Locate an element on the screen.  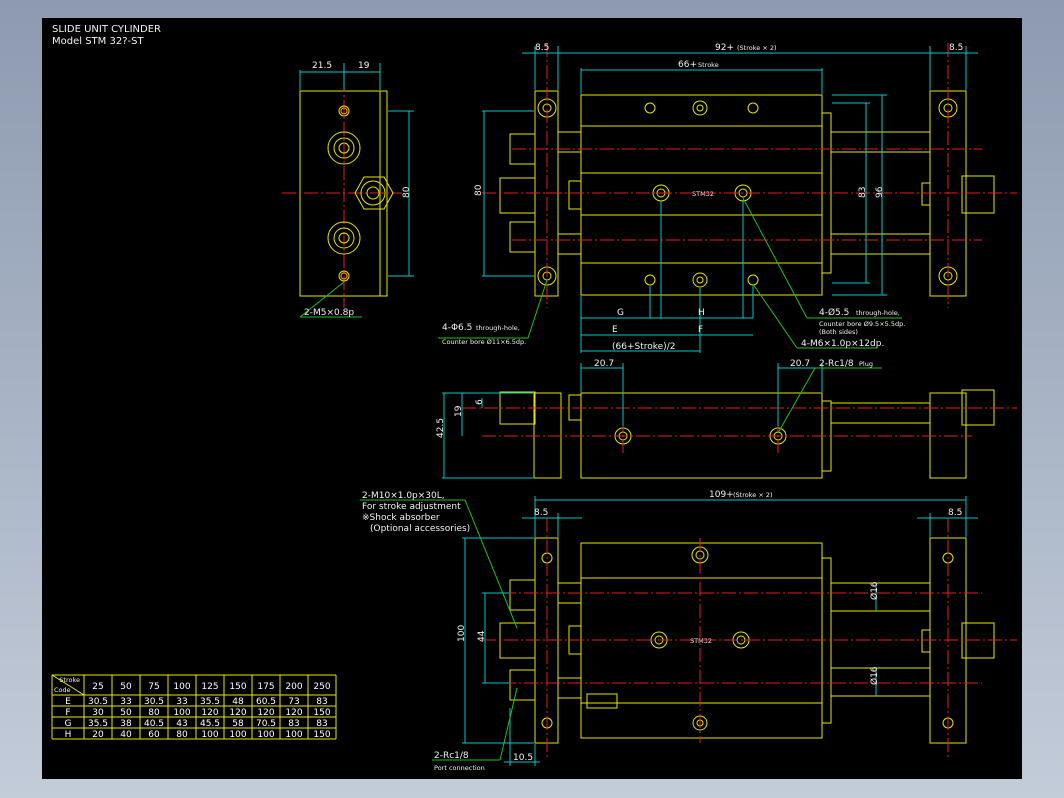
dim-66-stroke: Stroke is located at coordinates (708, 65).